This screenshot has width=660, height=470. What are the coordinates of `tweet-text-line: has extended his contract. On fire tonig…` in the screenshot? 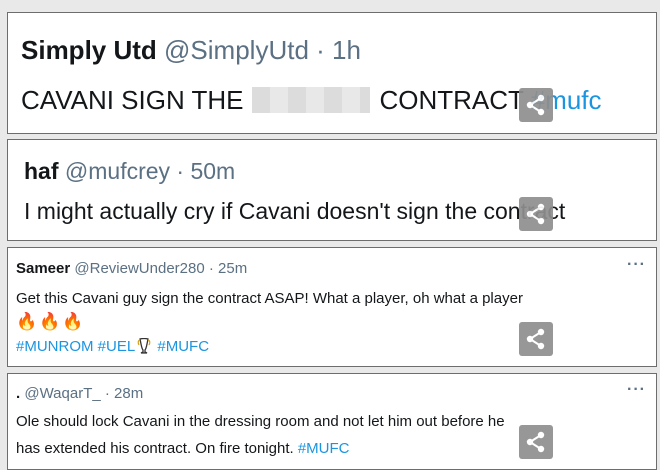 It's located at (183, 448).